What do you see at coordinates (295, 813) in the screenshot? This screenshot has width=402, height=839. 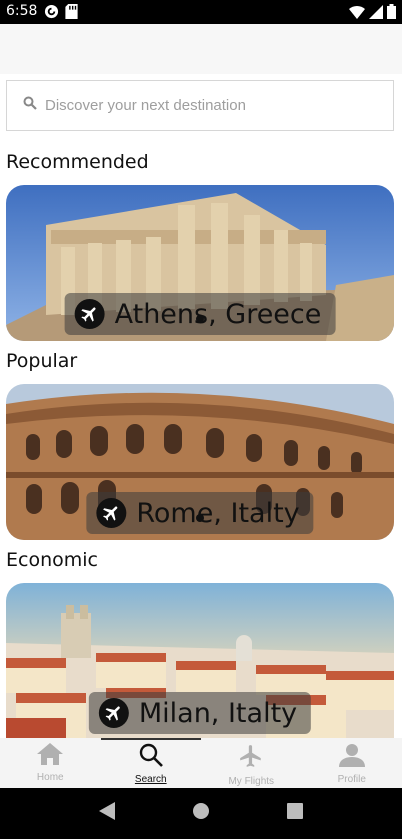 I see `recents-icon` at bounding box center [295, 813].